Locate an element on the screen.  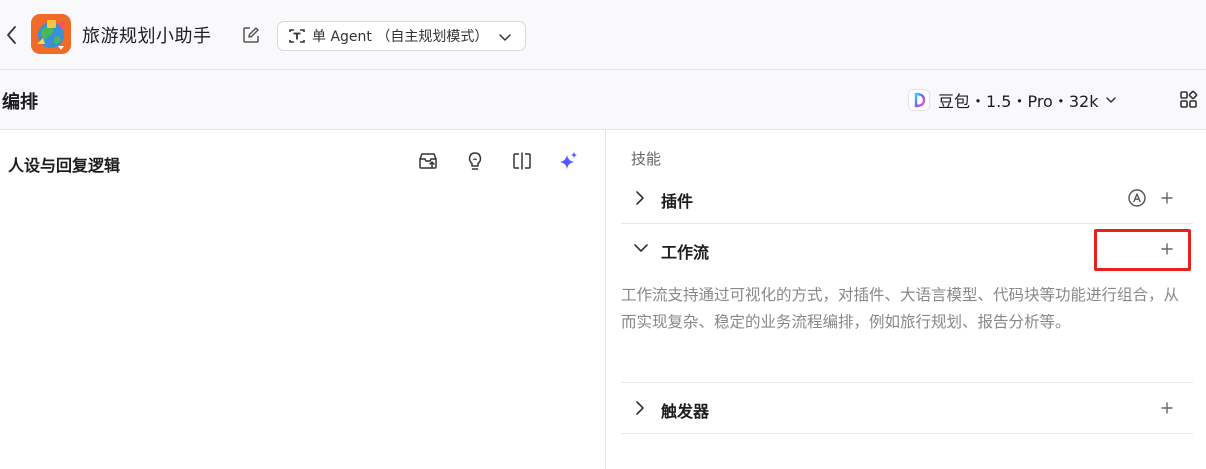
add-workflow-button is located at coordinates (1167, 249).